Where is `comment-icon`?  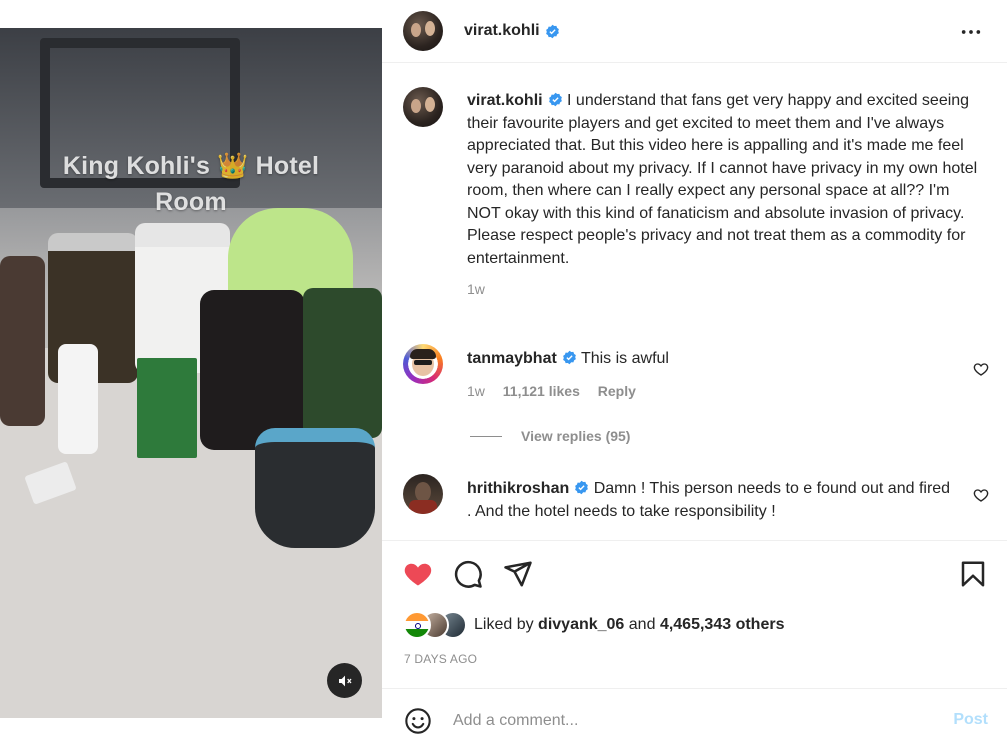 comment-icon is located at coordinates (468, 574).